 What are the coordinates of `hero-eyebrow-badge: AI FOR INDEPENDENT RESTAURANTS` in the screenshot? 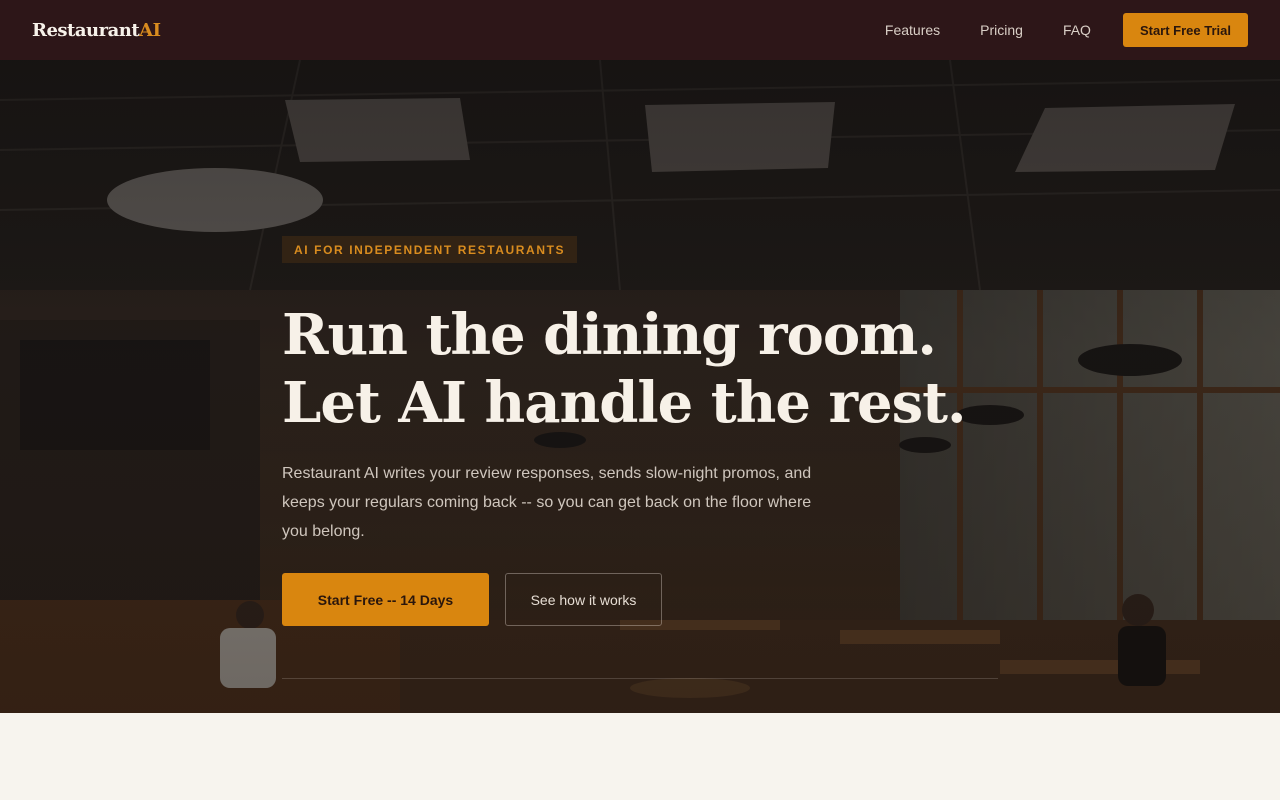 It's located at (430, 249).